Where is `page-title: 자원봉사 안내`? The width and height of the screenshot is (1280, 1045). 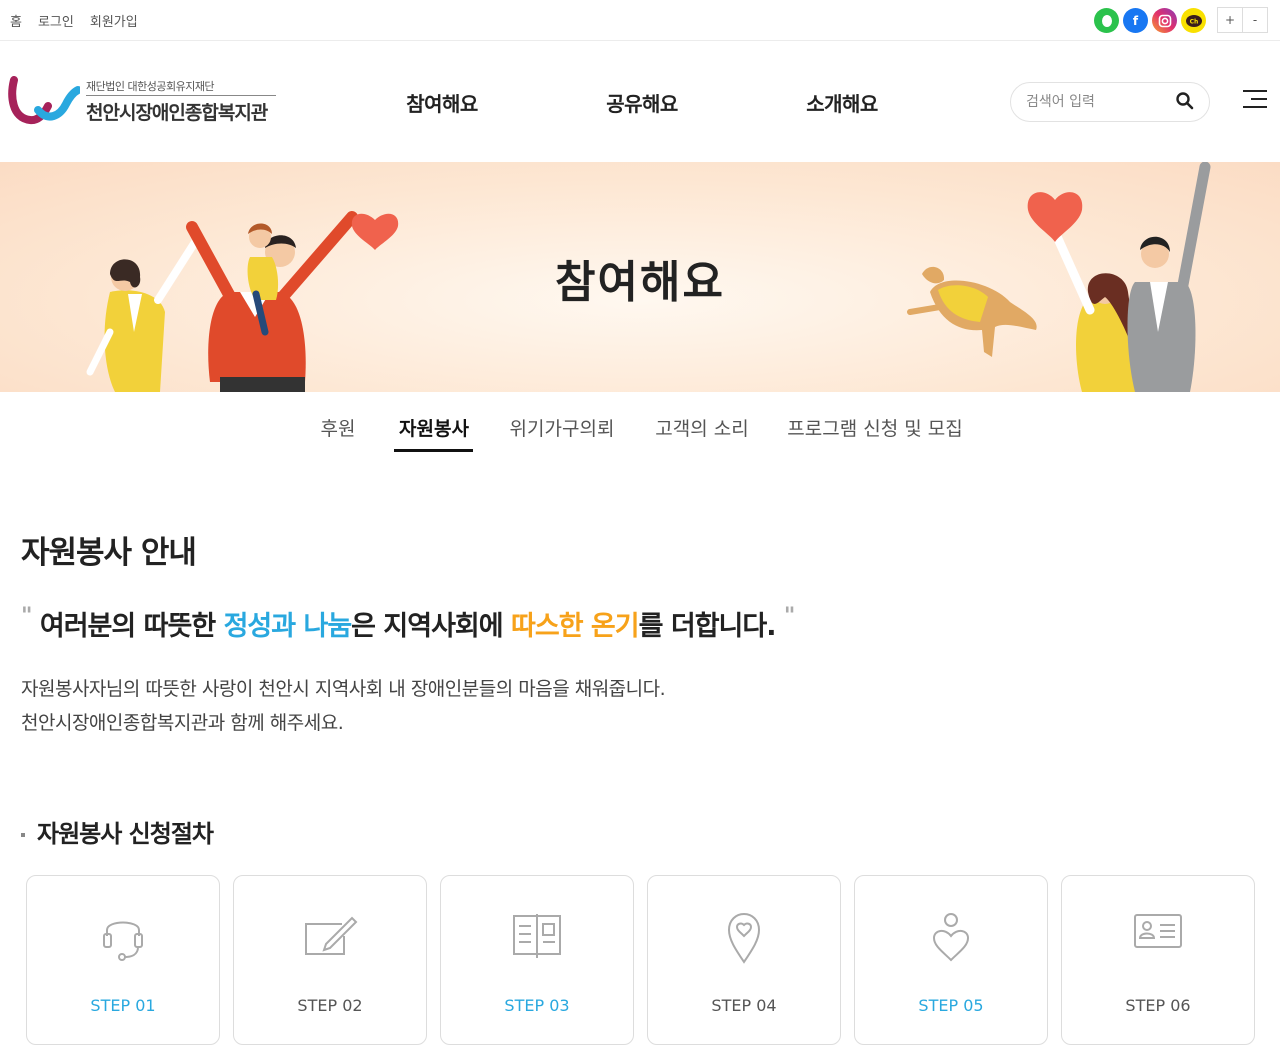 page-title: 자원봉사 안내 is located at coordinates (109, 553).